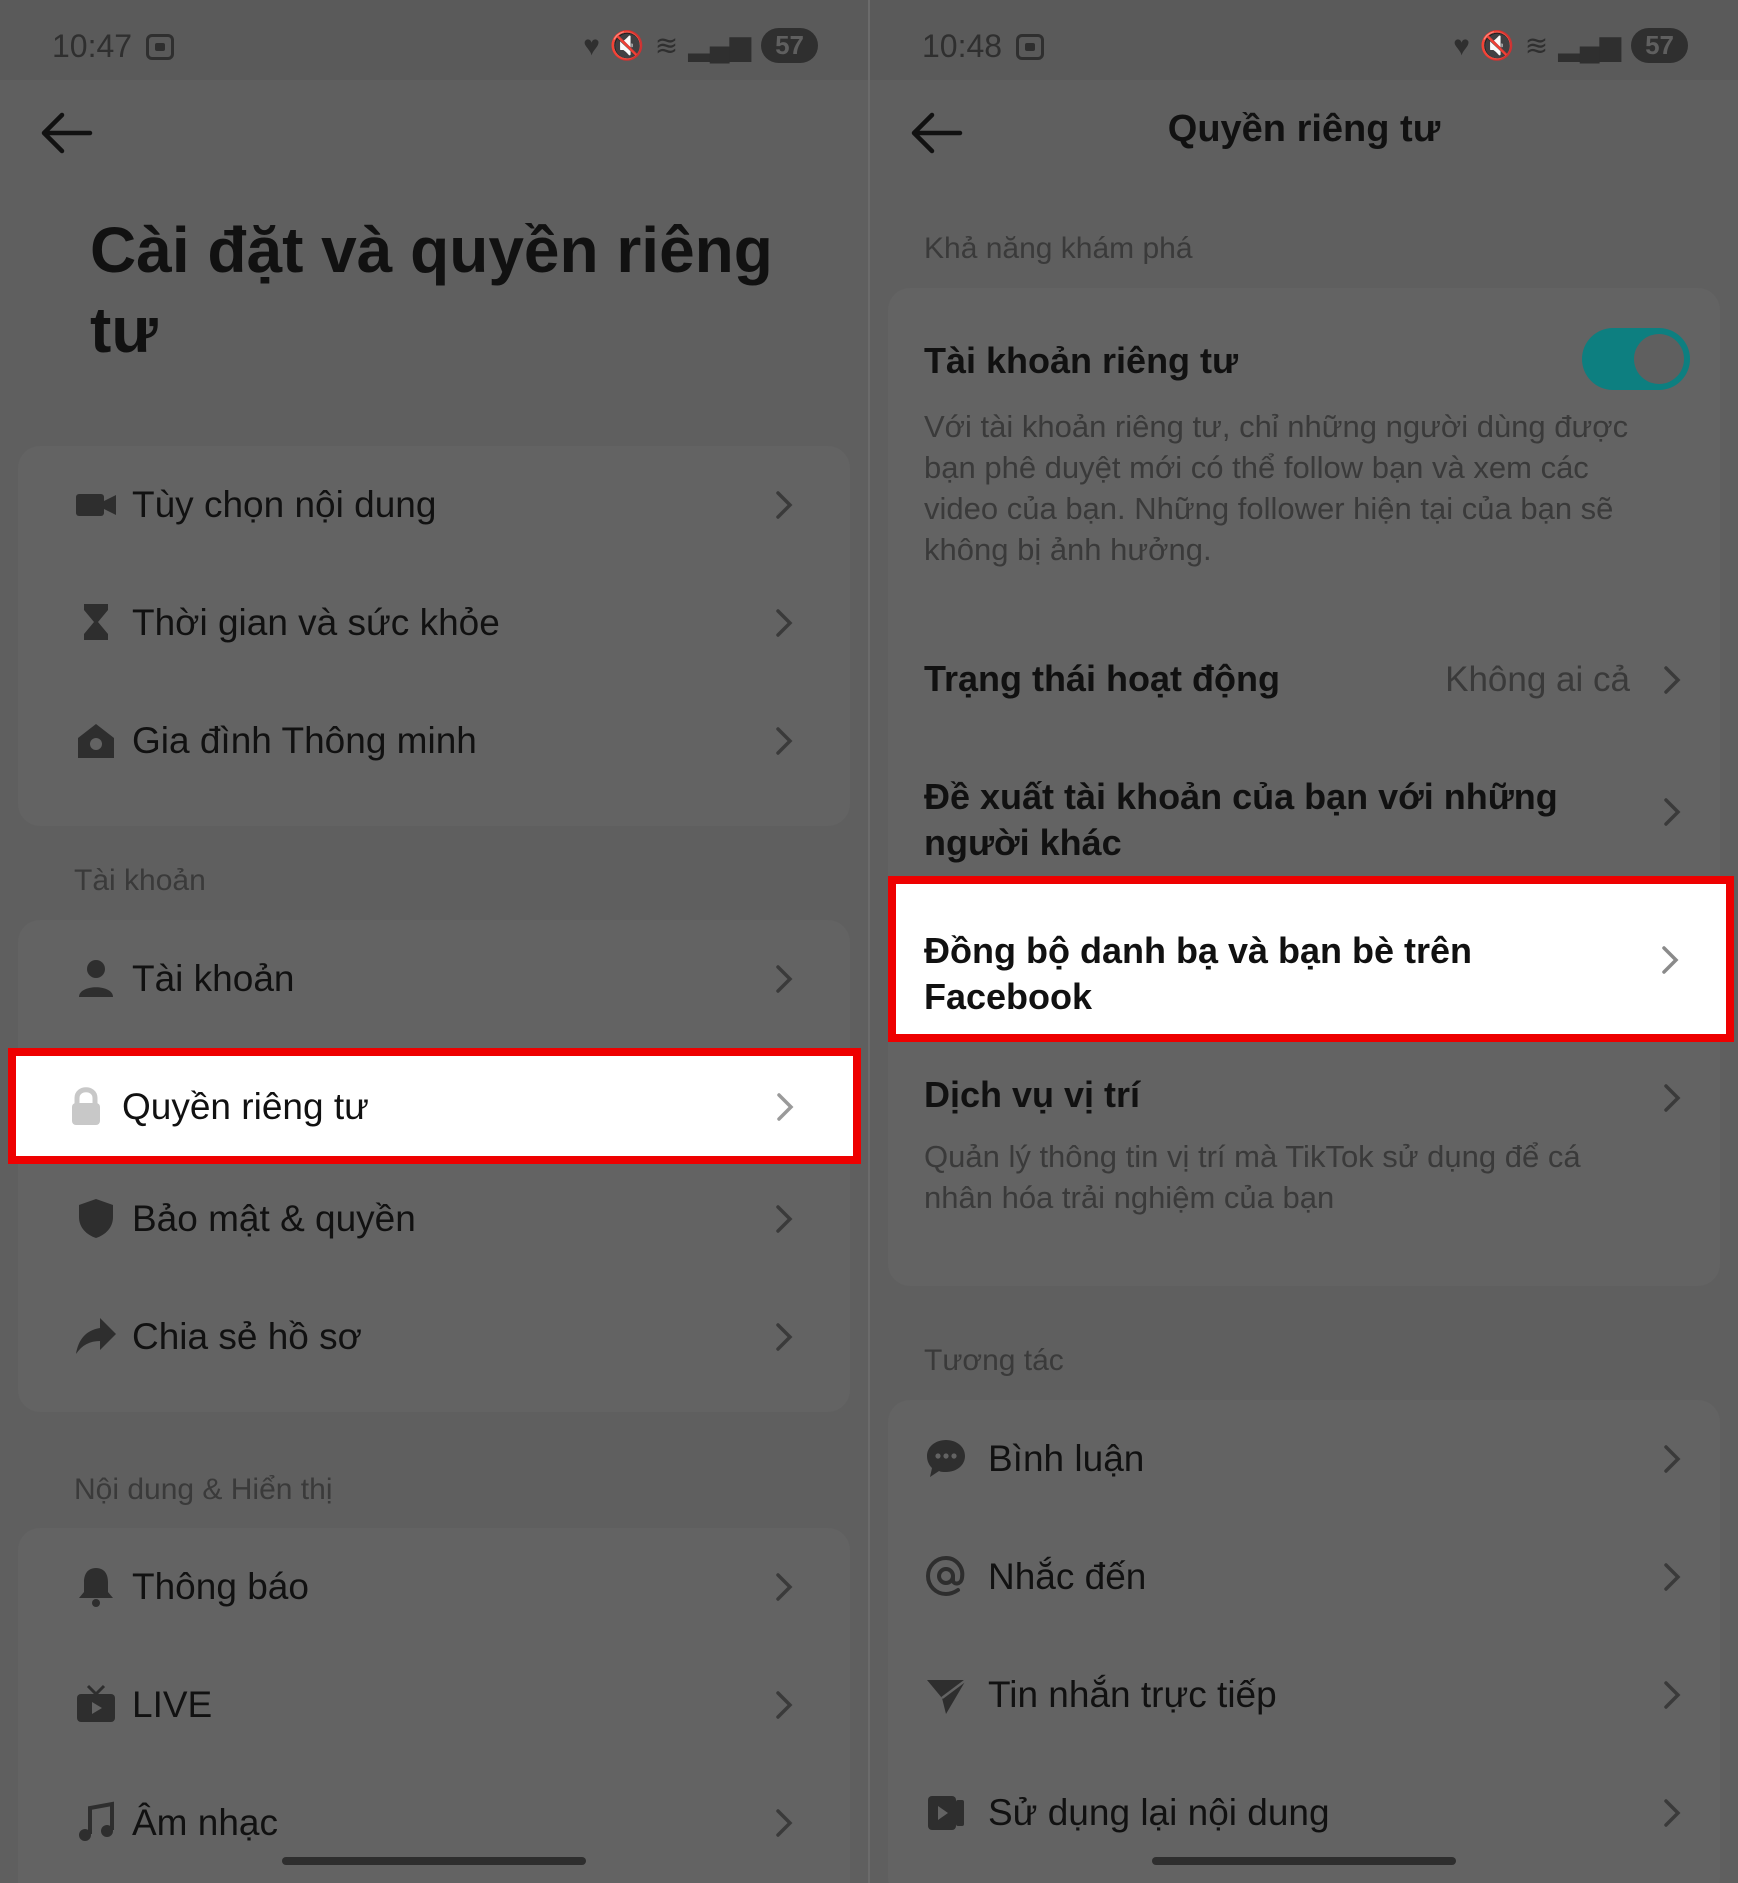 The height and width of the screenshot is (1883, 1738). I want to click on toggle-knob, so click(1659, 359).